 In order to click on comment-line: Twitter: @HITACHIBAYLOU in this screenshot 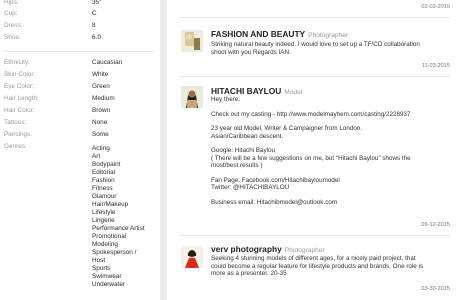, I will do `click(250, 187)`.